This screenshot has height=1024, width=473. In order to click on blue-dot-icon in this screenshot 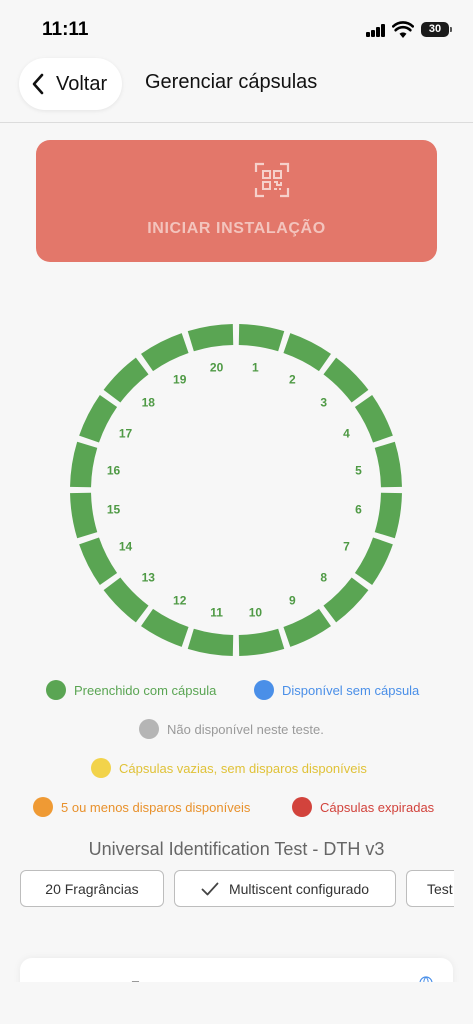, I will do `click(264, 690)`.